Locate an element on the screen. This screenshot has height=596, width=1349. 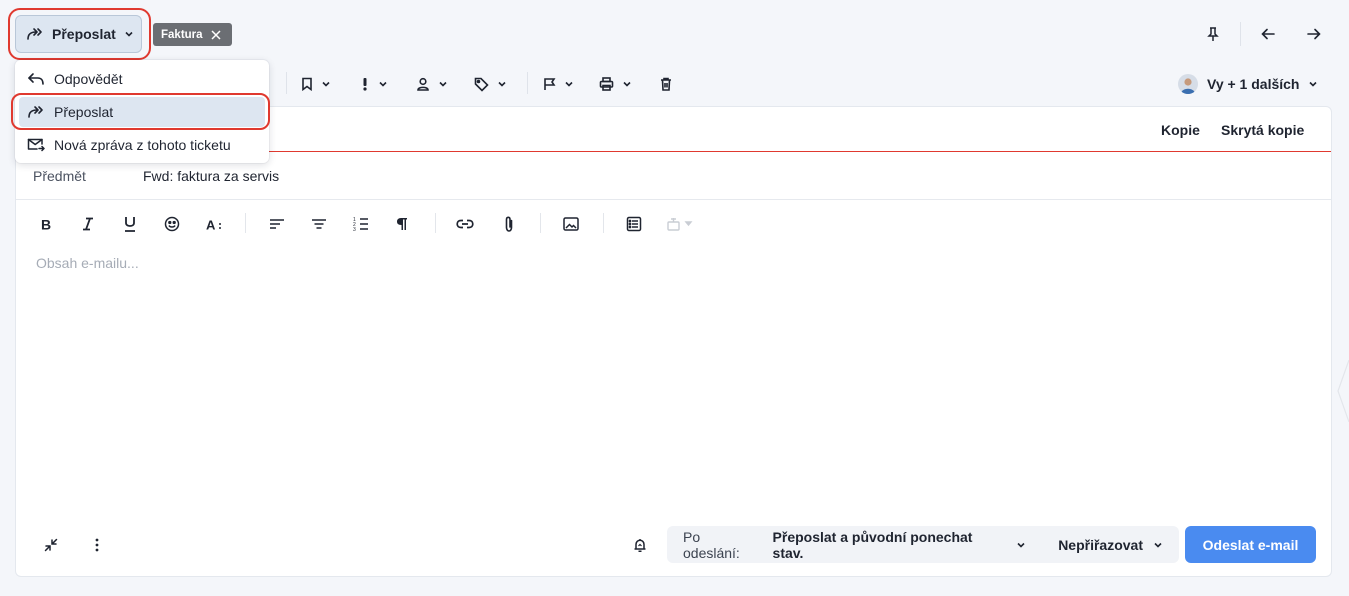
tag-label: Faktura is located at coordinates (182, 34).